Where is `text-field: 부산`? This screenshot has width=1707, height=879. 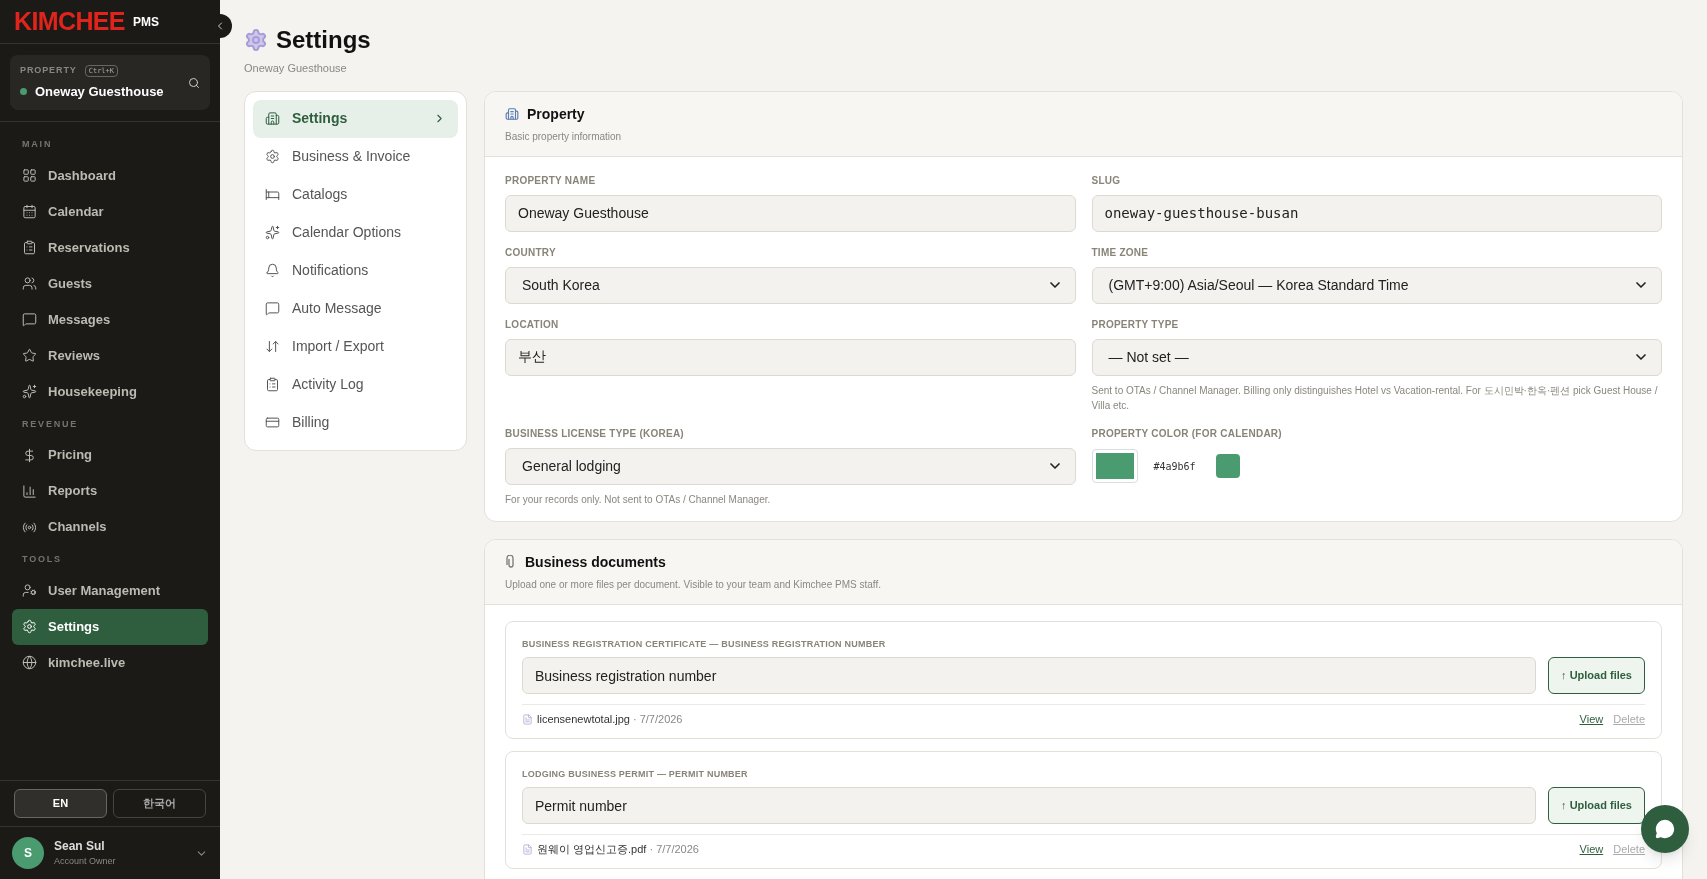
text-field: 부산 is located at coordinates (790, 357).